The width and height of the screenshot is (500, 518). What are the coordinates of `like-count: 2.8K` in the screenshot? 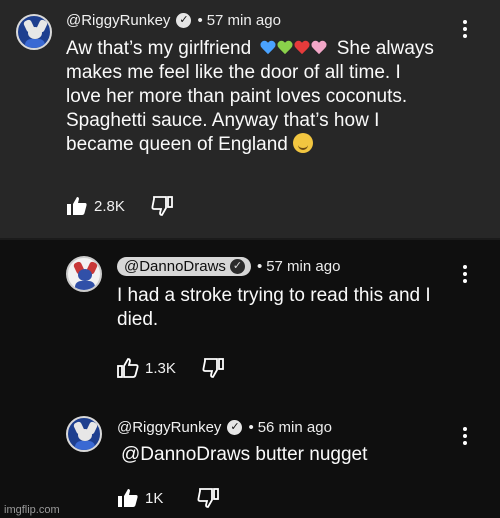 It's located at (109, 206).